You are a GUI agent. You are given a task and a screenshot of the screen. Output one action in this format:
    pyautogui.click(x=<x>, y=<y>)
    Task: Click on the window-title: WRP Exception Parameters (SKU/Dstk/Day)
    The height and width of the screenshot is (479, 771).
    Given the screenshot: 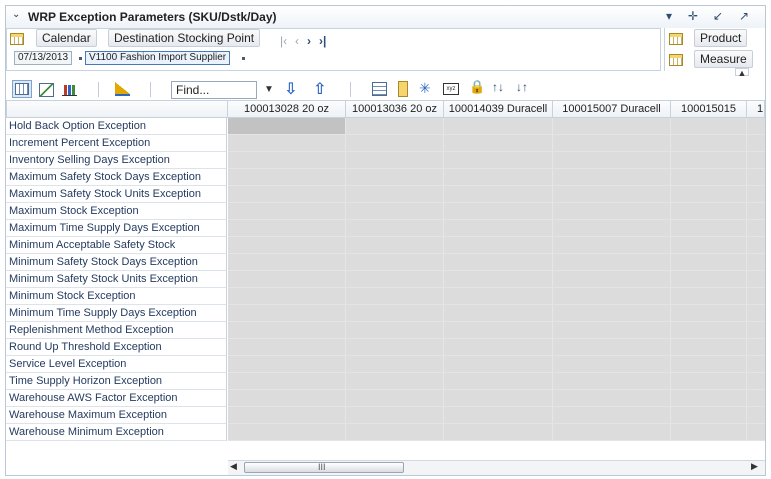 What is the action you would take?
    pyautogui.click(x=152, y=17)
    